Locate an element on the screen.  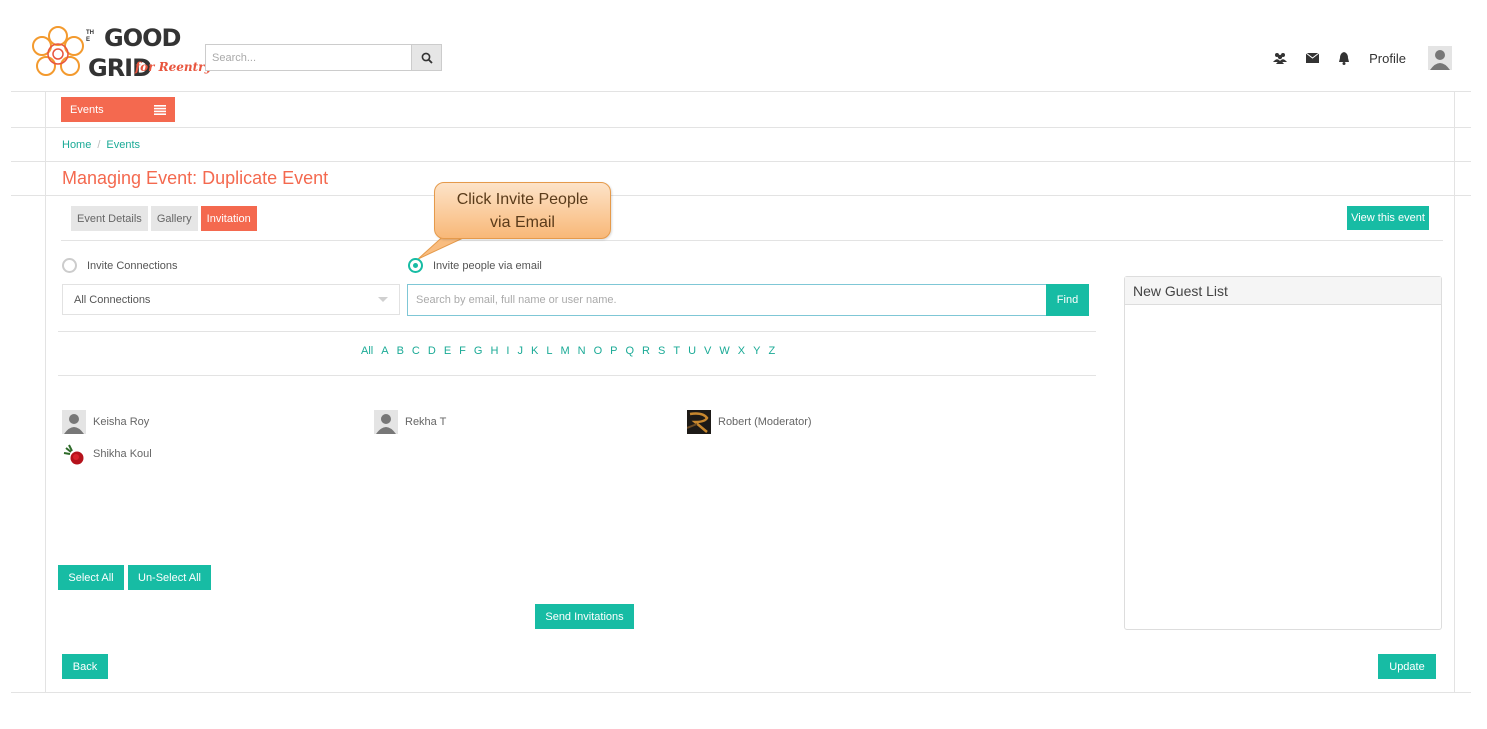
view-event-button: View this event is located at coordinates (1388, 218).